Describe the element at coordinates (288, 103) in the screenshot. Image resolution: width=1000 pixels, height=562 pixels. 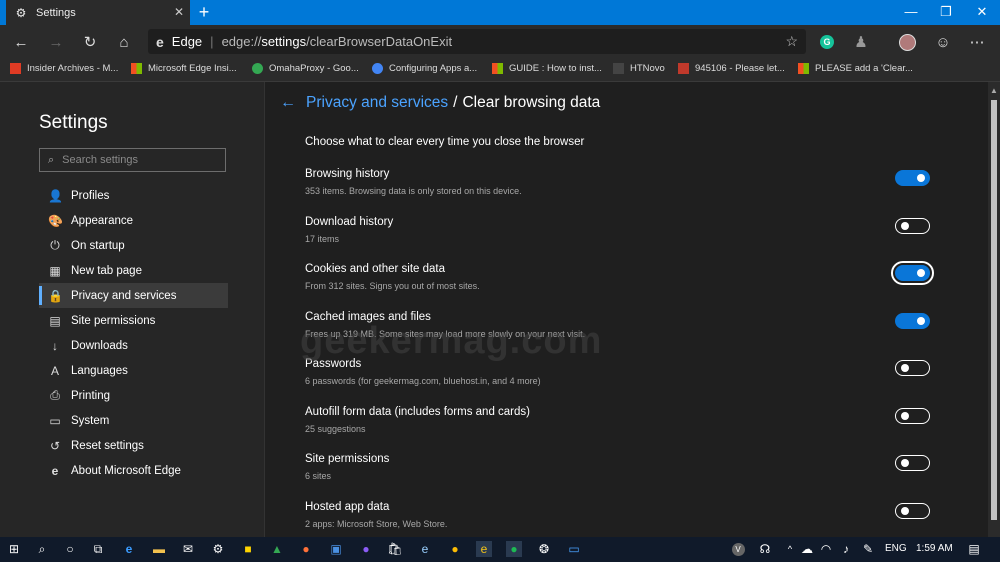
I see `back-arrow-icon: ←` at that location.